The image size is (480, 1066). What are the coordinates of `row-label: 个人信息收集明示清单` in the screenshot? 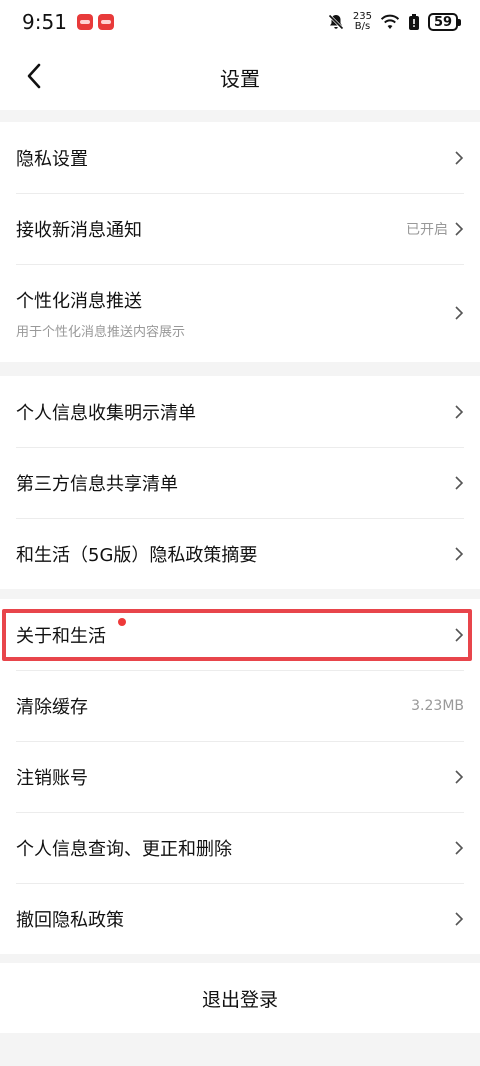 It's located at (106, 413).